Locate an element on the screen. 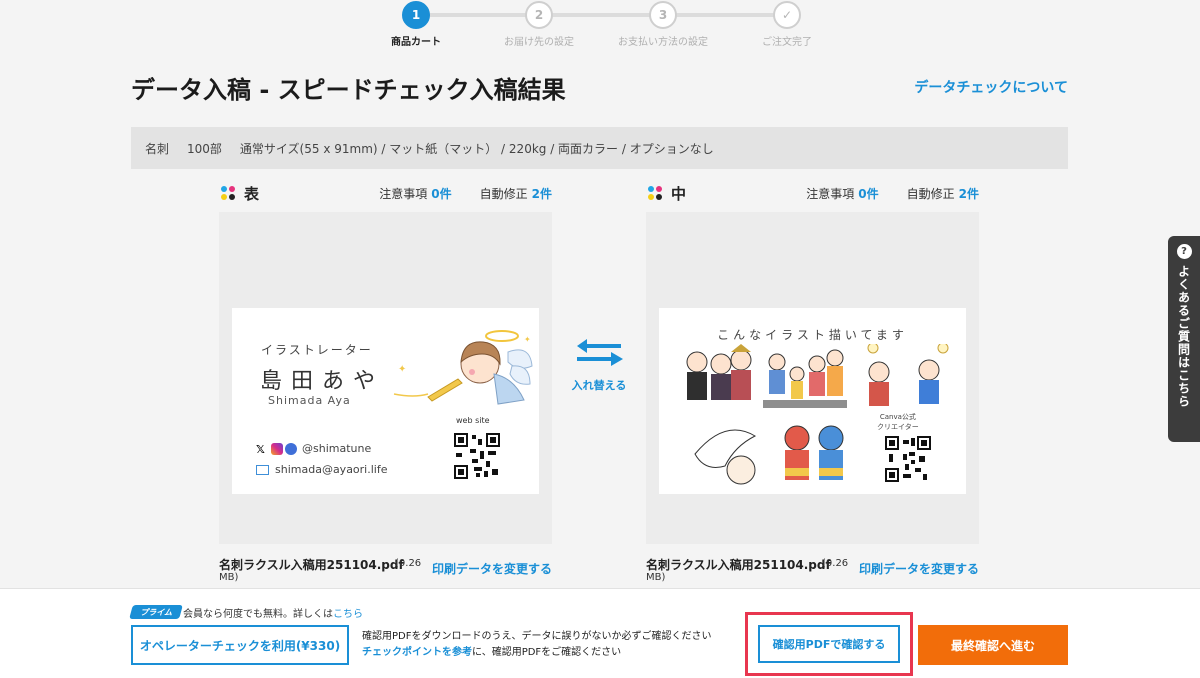 This screenshot has width=1200, height=678. confirm-pdf-button: 確認用PDFで確認する is located at coordinates (829, 644).